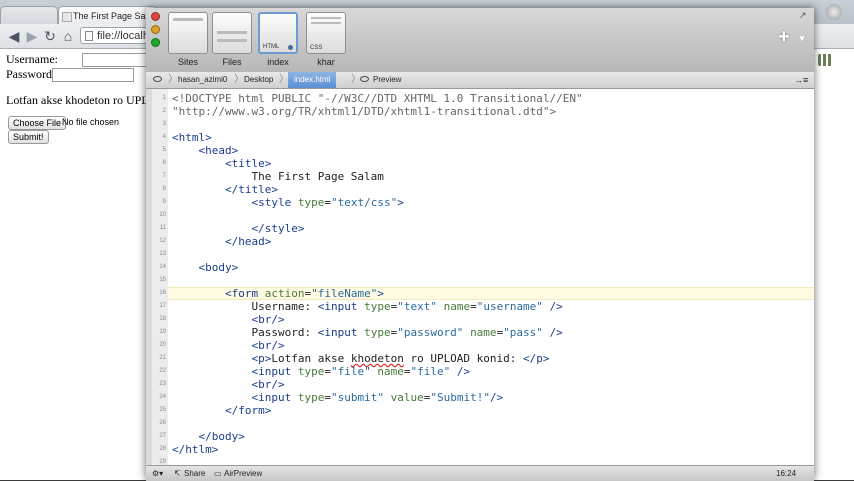 Image resolution: width=854 pixels, height=481 pixels. I want to click on browser-tab-active: The First Page Salam, so click(108, 15).